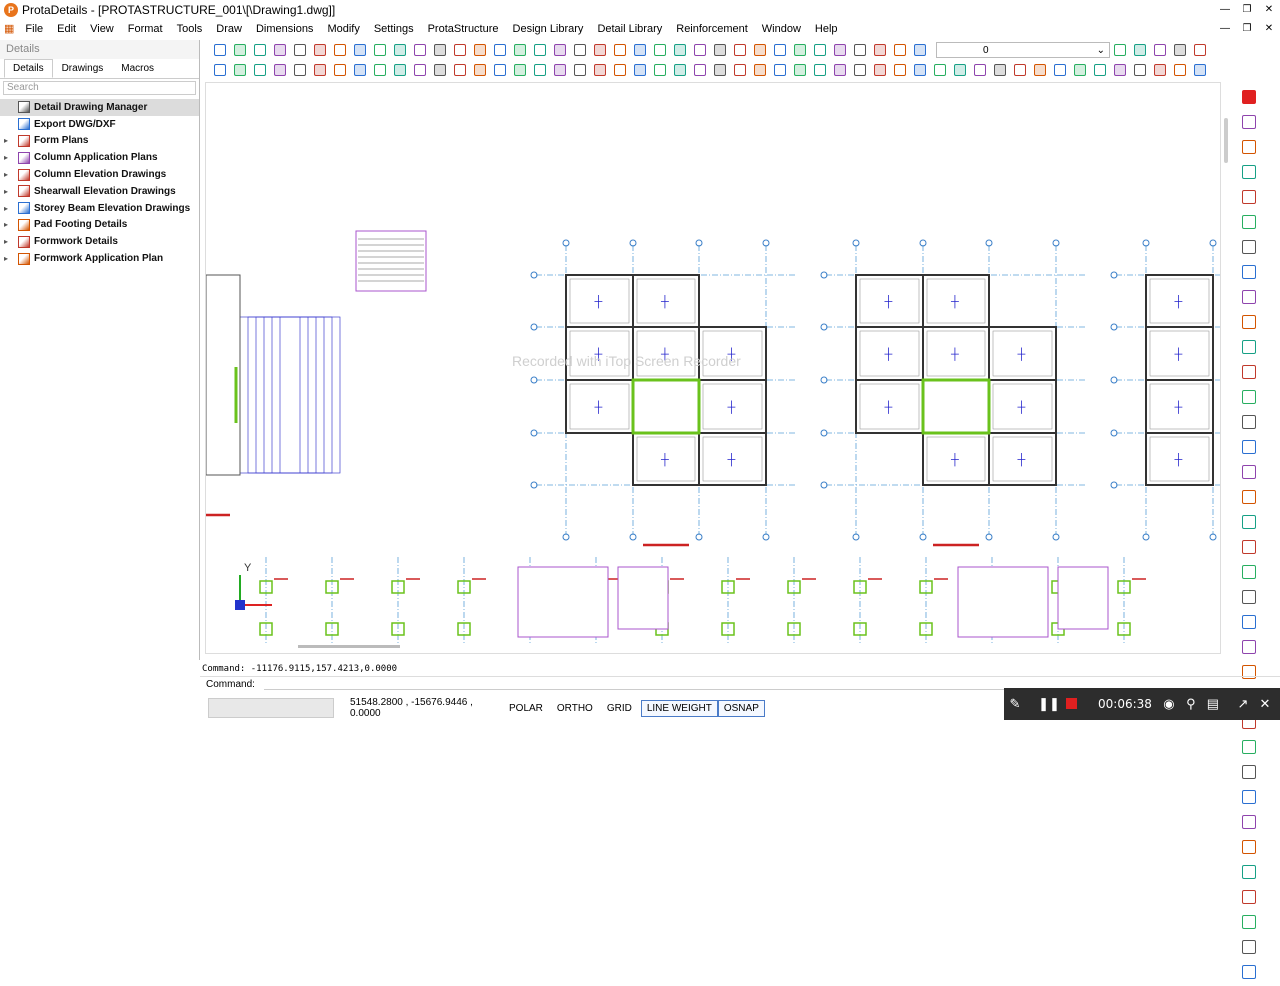 Image resolution: width=1280 pixels, height=986 pixels. I want to click on menu-edit: Edit, so click(66, 29).